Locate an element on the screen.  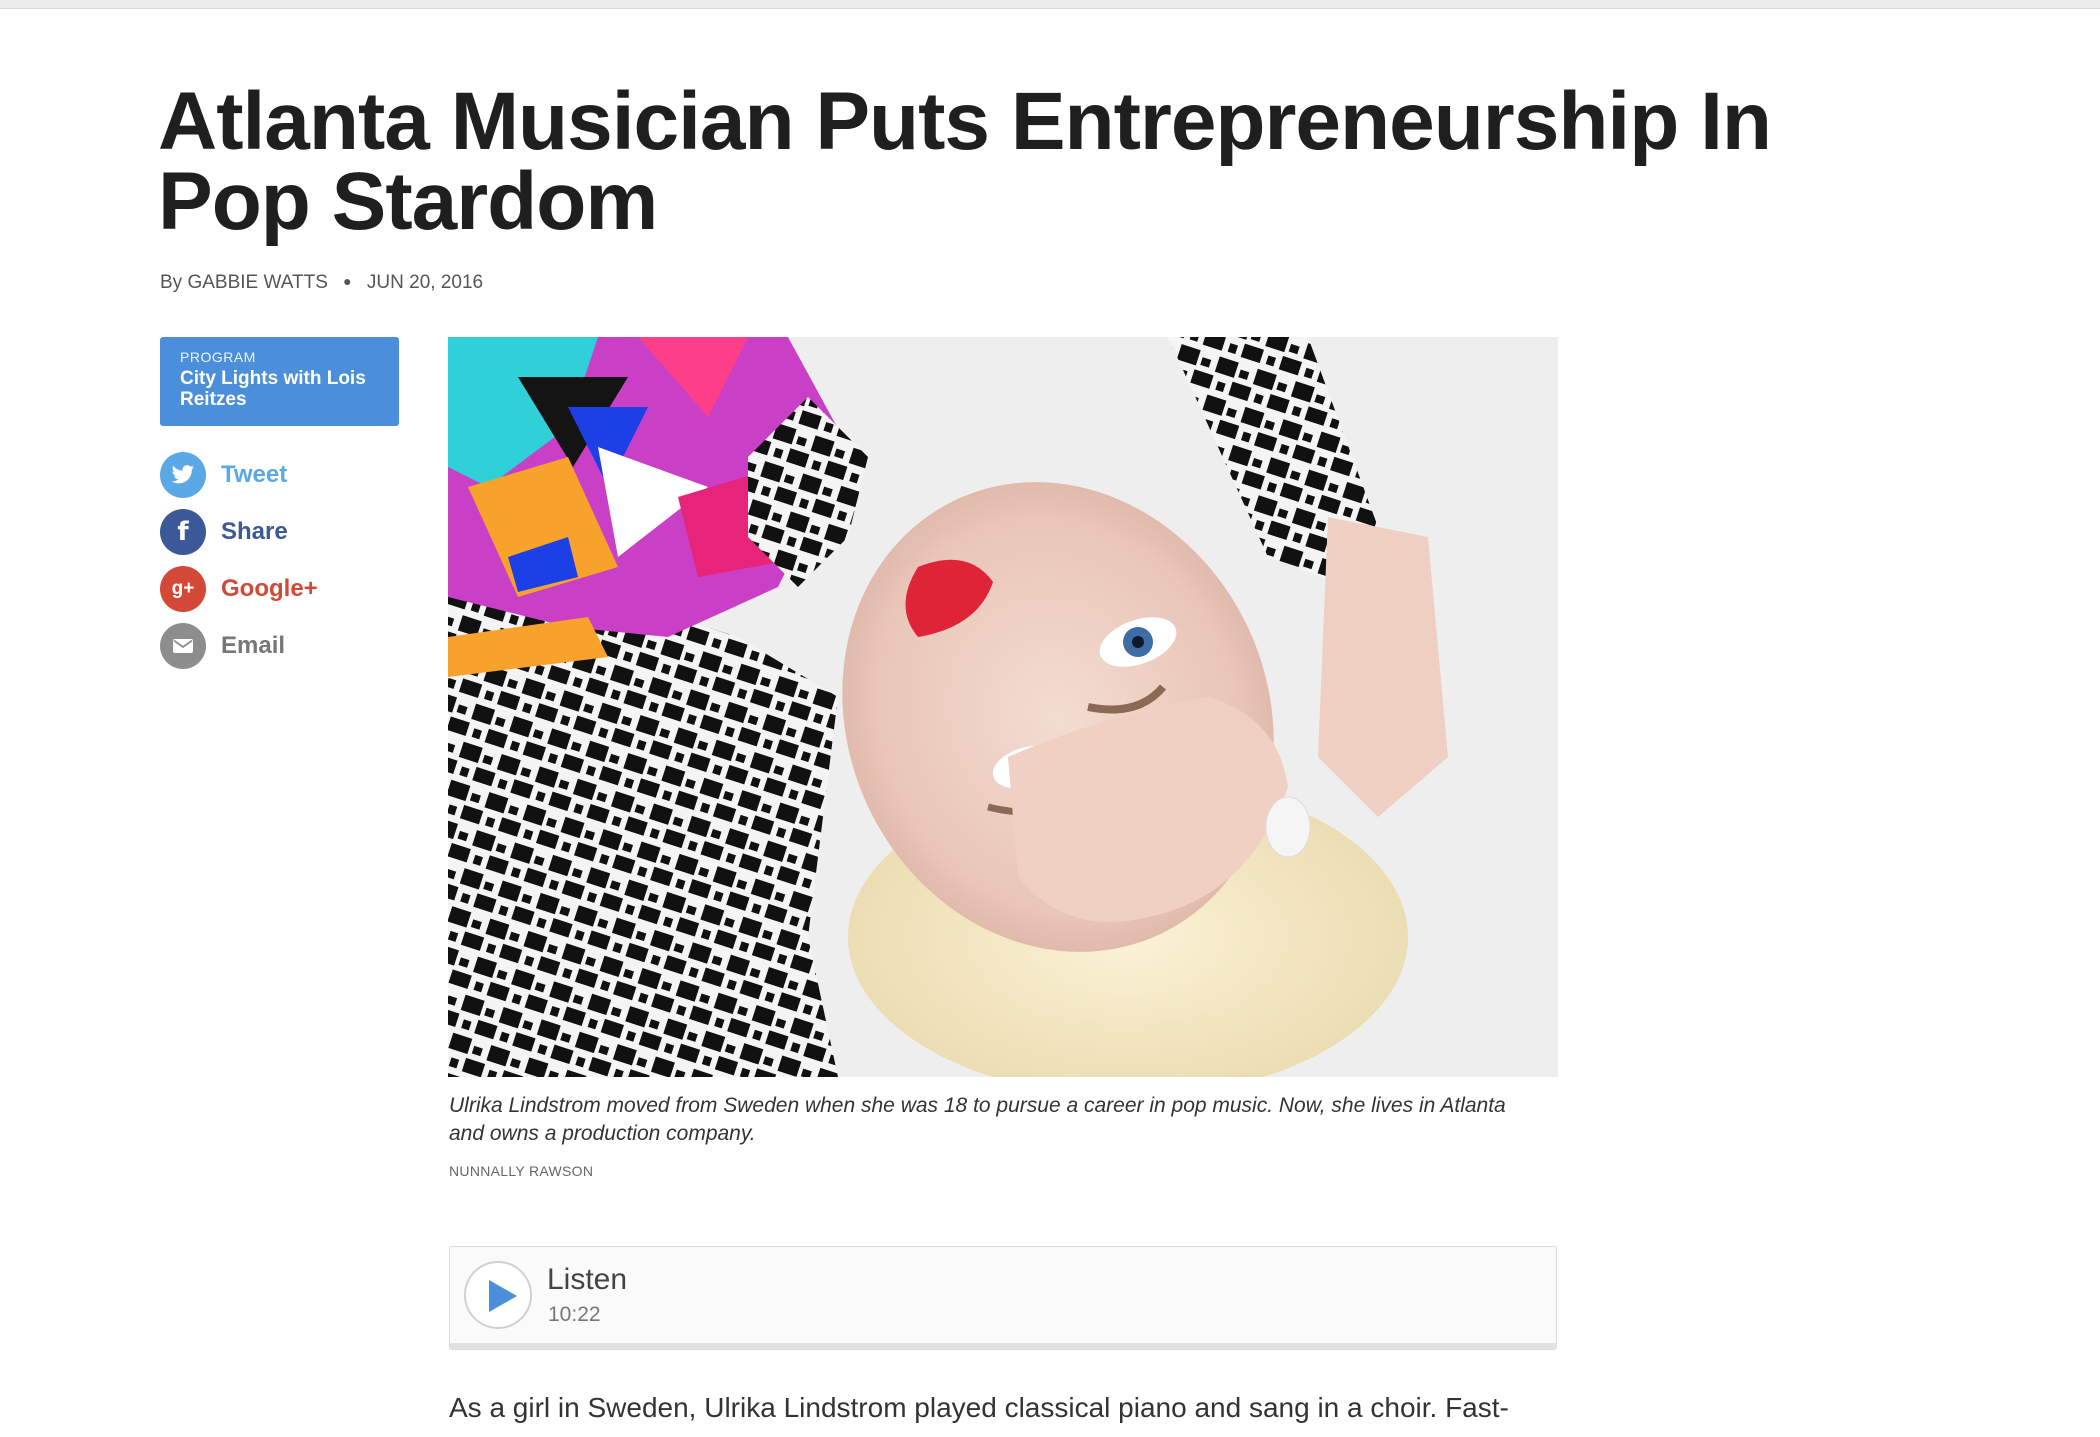
twitter-icon is located at coordinates (183, 475).